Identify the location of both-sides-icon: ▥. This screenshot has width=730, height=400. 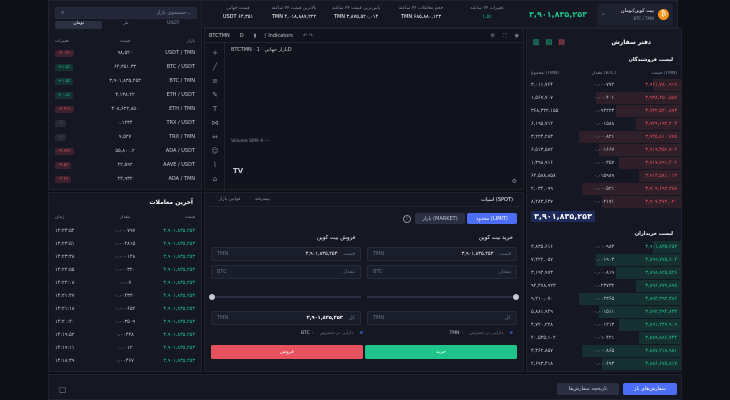
(536, 42).